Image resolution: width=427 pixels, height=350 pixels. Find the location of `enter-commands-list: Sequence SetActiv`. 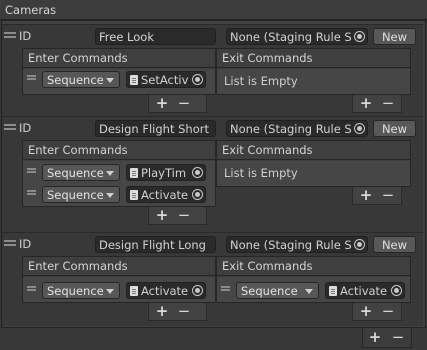

enter-commands-list: Sequence SetActiv is located at coordinates (119, 81).